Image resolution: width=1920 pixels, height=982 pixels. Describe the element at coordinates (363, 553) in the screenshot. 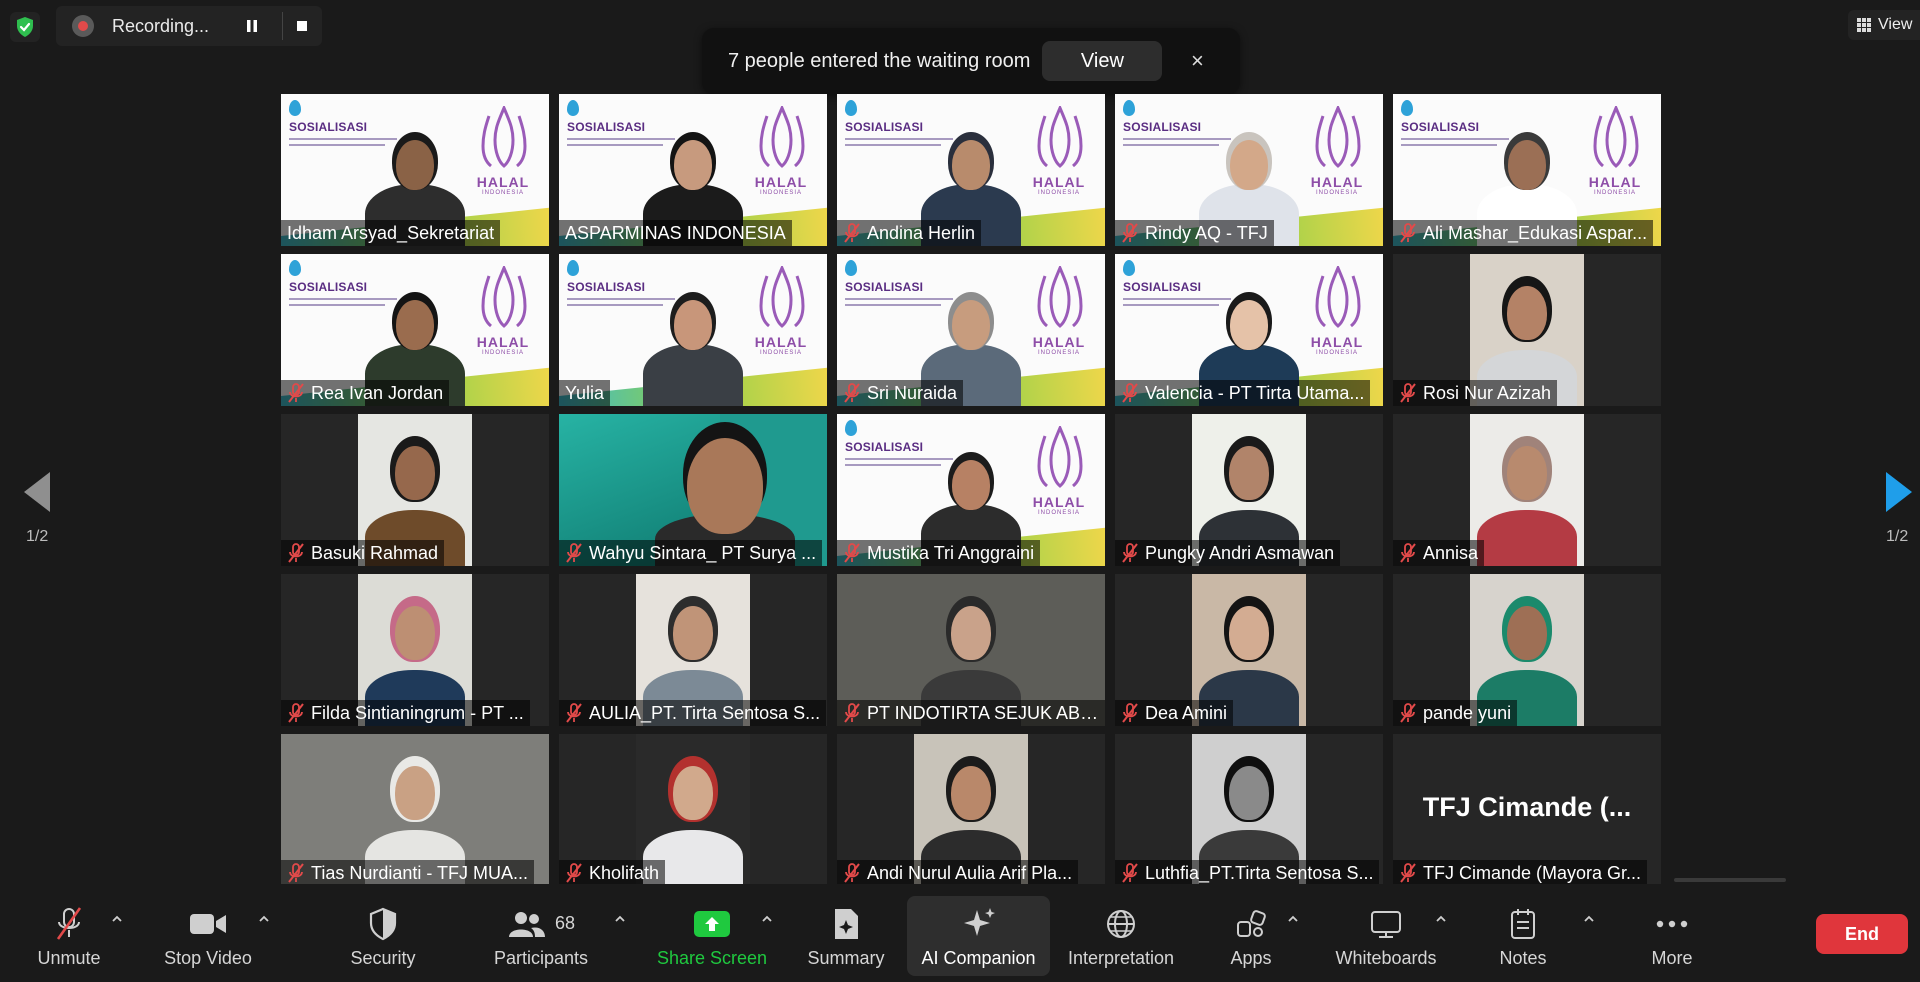

I see `participant-name-label: Basuki Rahmad` at that location.